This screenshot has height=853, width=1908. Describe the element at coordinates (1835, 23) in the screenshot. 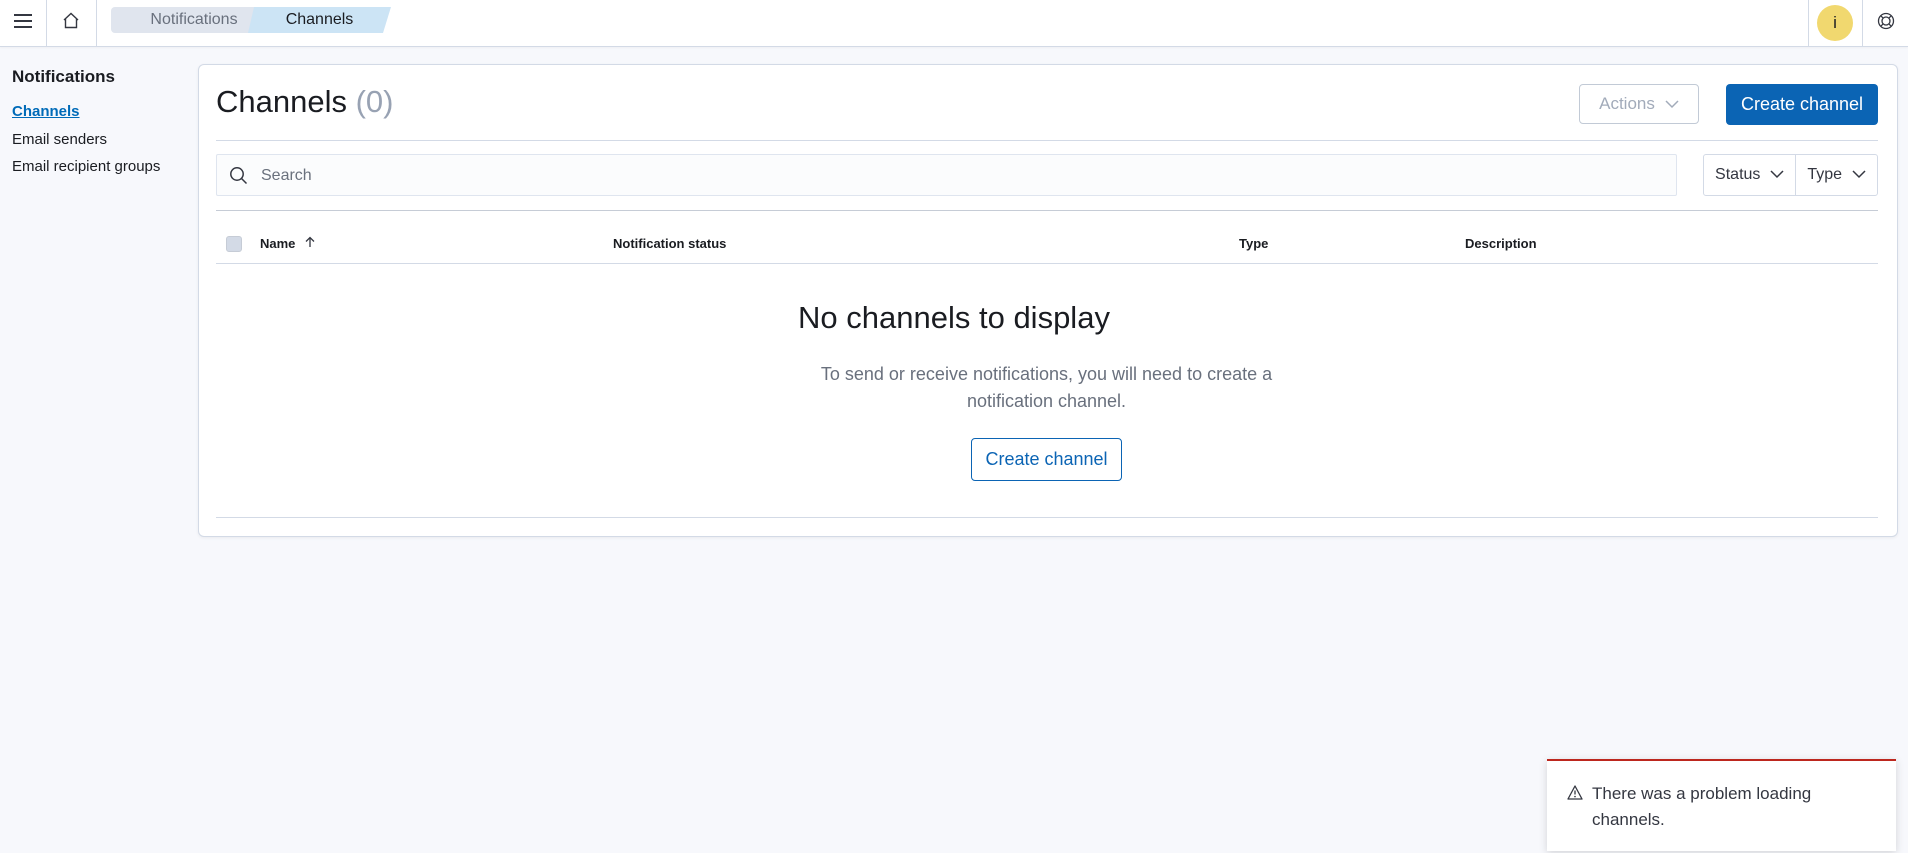

I see `user-avatar: i` at that location.